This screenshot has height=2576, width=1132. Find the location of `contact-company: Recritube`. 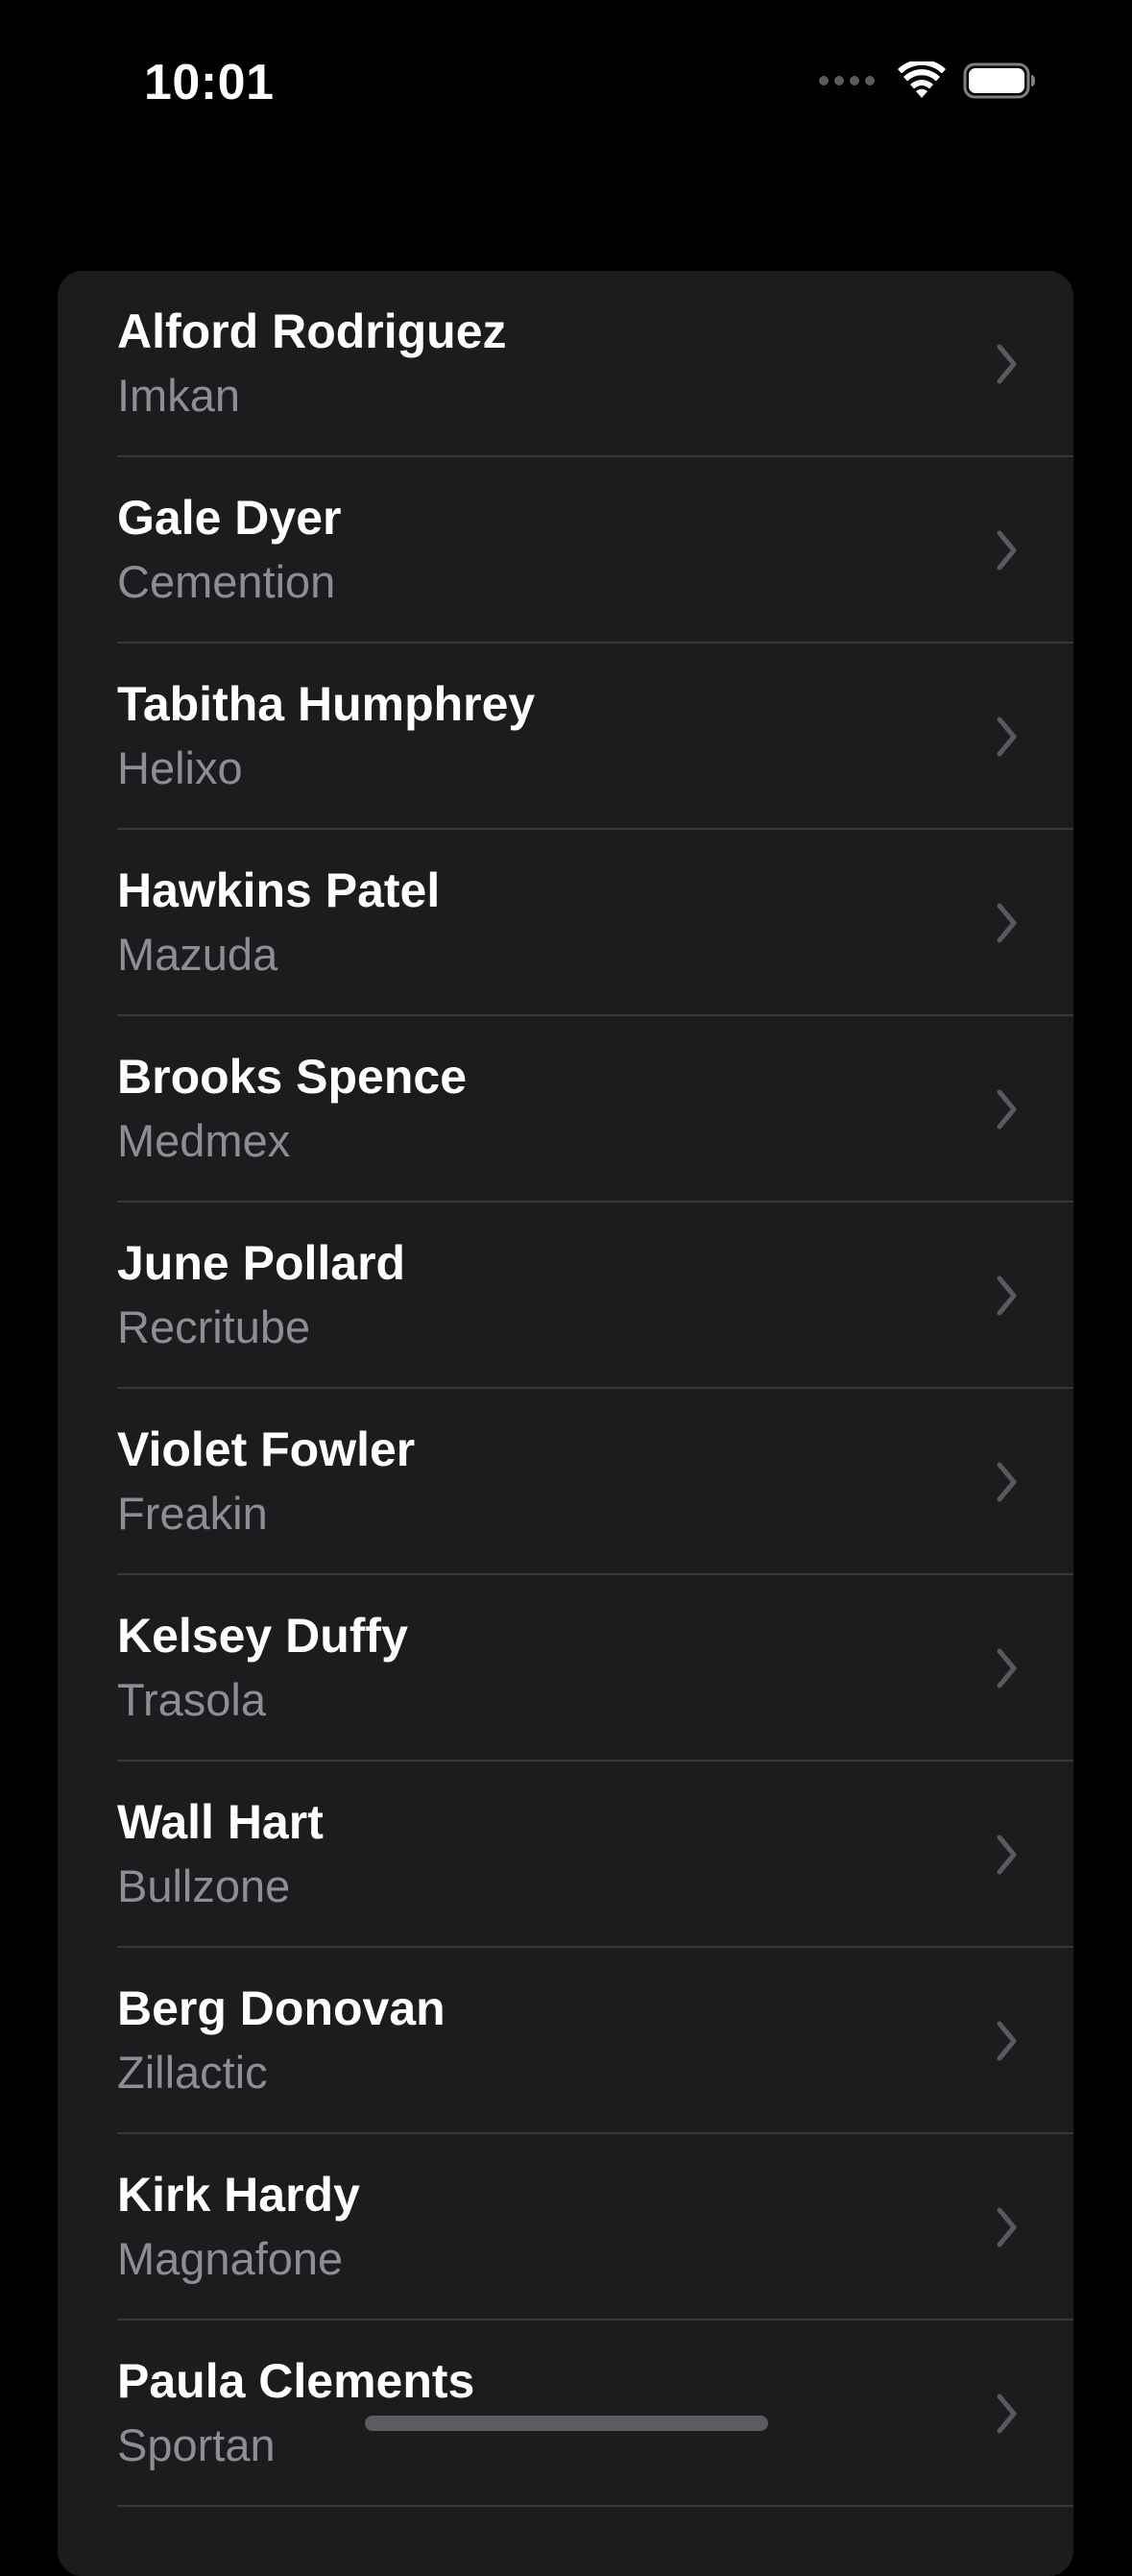

contact-company: Recritube is located at coordinates (214, 1326).